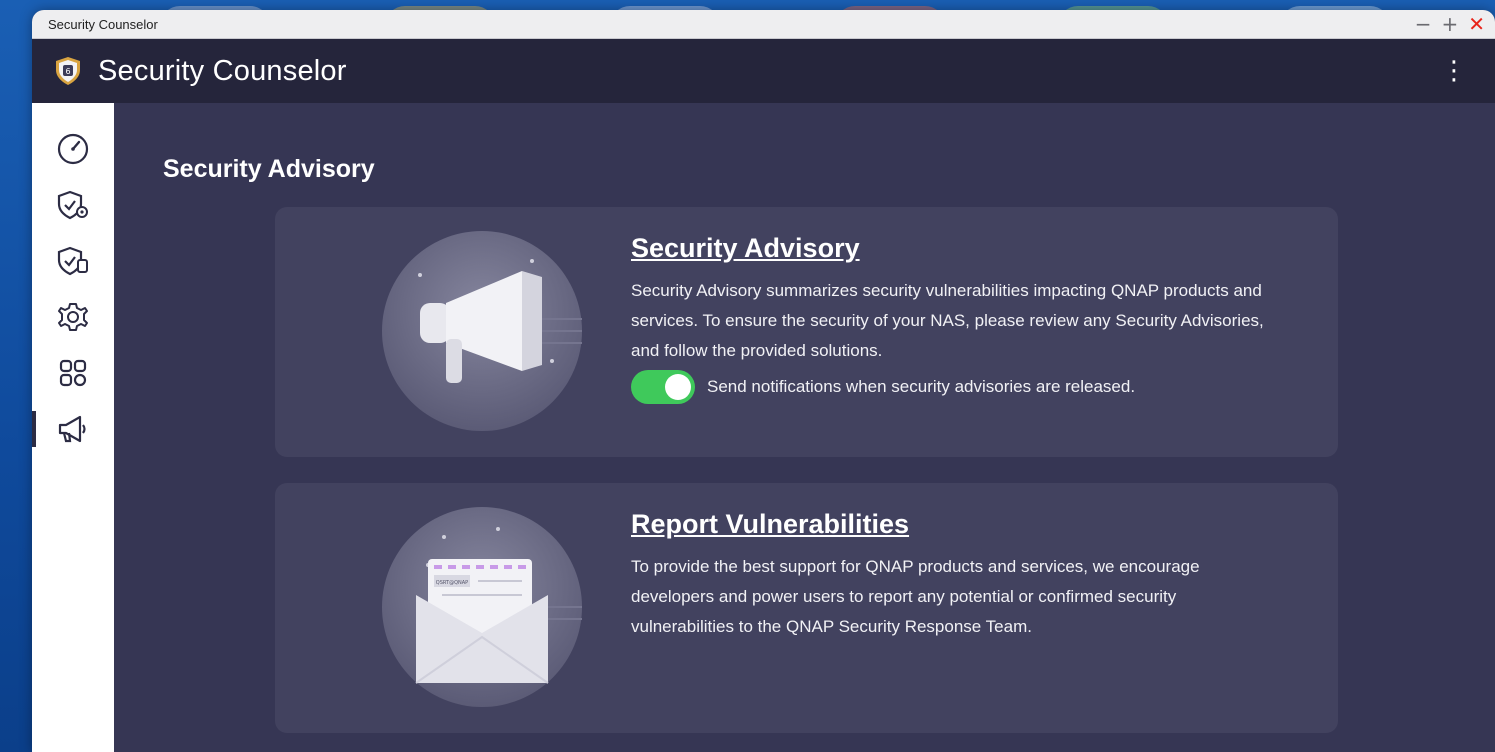 The height and width of the screenshot is (752, 1495). What do you see at coordinates (482, 331) in the screenshot?
I see `megaphone-illustration` at bounding box center [482, 331].